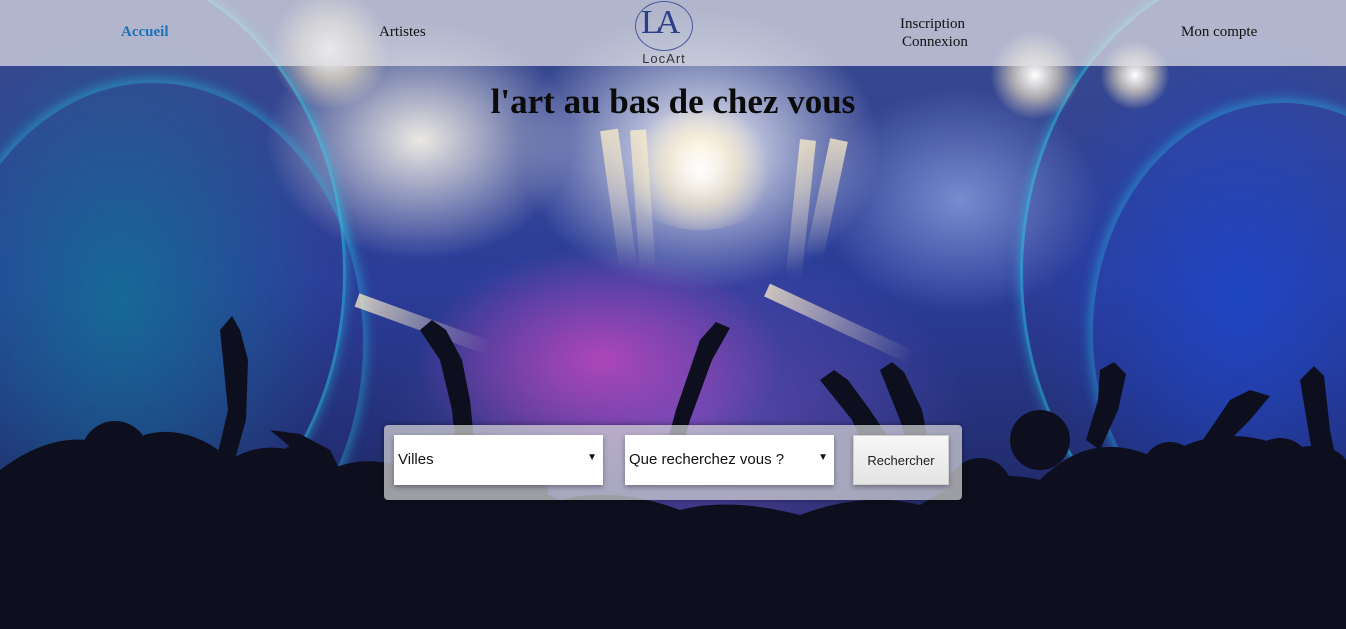 Image resolution: width=1346 pixels, height=629 pixels. I want to click on city-select: Villes ▼, so click(498, 460).